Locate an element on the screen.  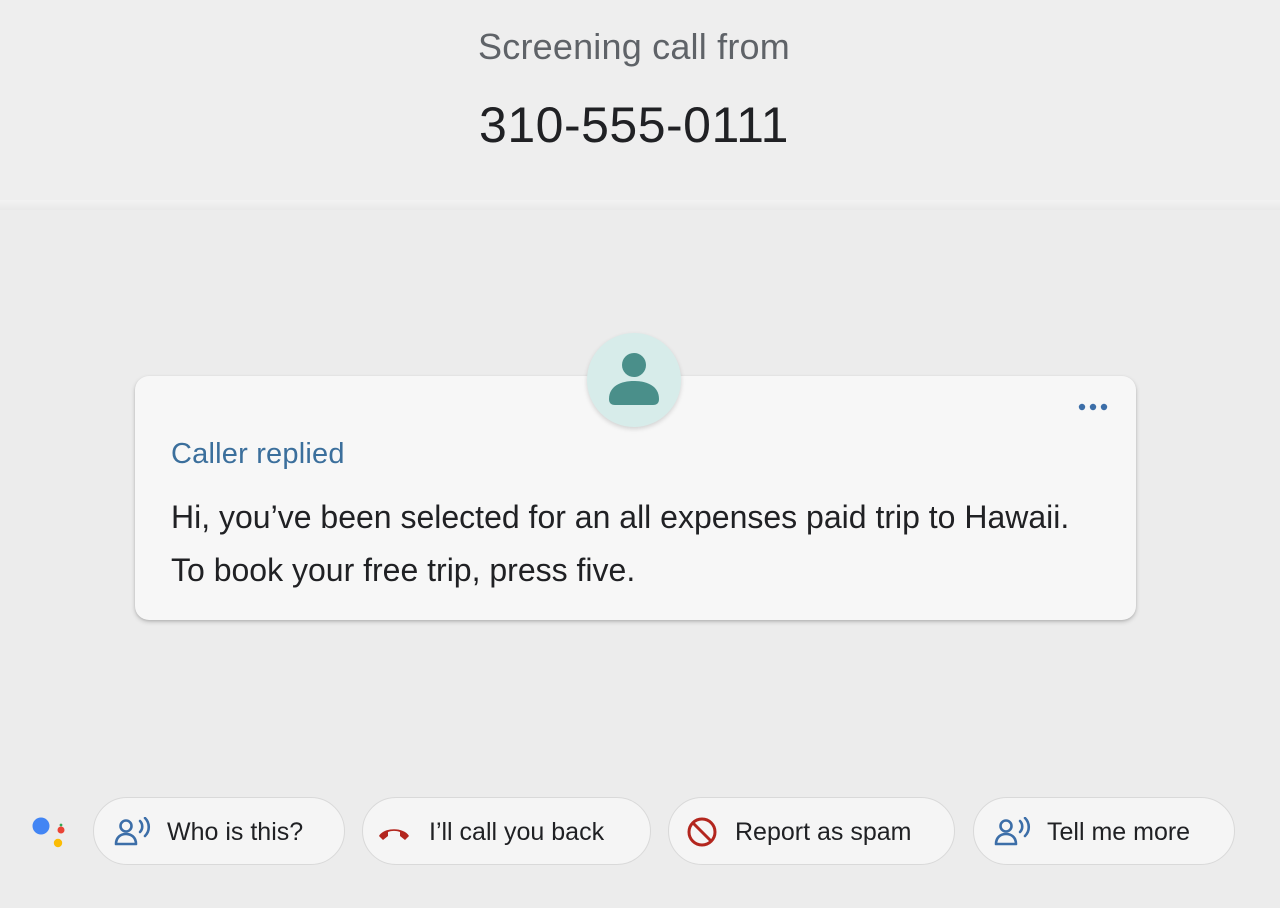
caller-replied-label: Caller replied is located at coordinates (258, 454).